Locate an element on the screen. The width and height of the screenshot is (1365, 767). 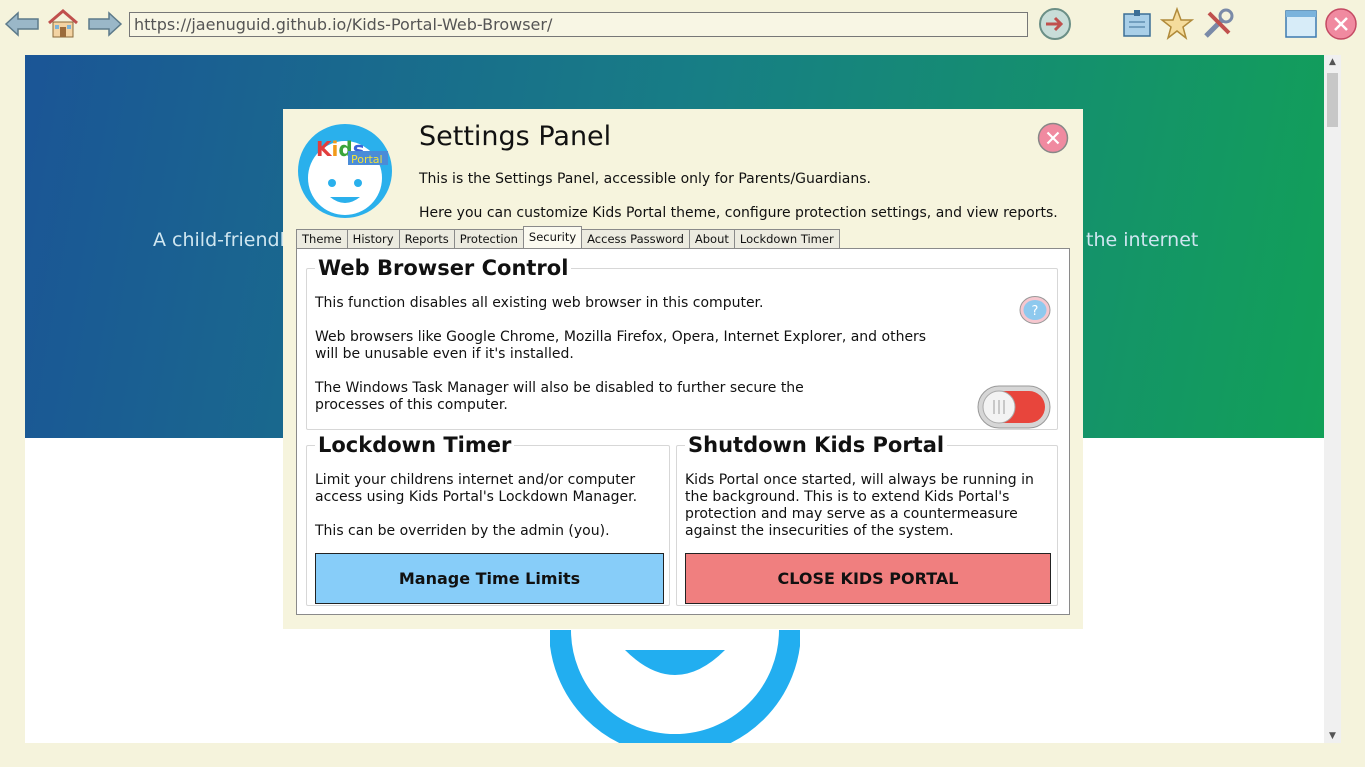
tab-lockdown-timer: Lockdown Timer is located at coordinates (786, 238).